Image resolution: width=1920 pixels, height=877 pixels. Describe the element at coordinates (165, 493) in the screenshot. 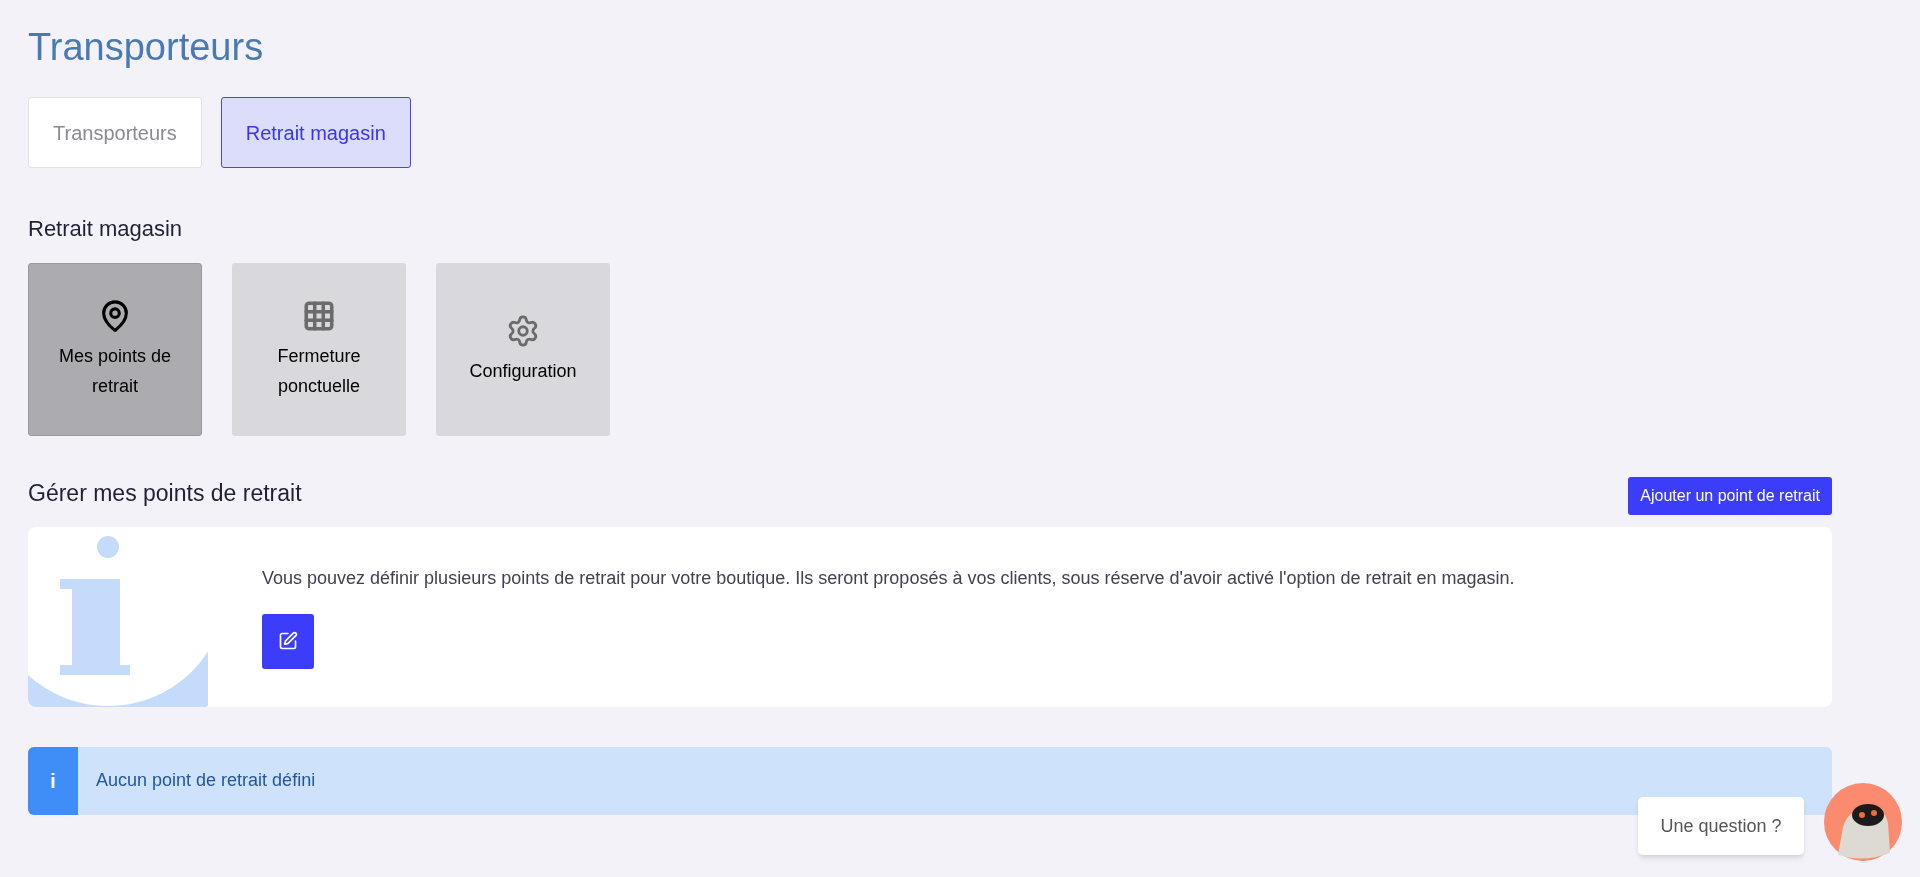

I see `section-title: Gérer mes points de retrait` at that location.